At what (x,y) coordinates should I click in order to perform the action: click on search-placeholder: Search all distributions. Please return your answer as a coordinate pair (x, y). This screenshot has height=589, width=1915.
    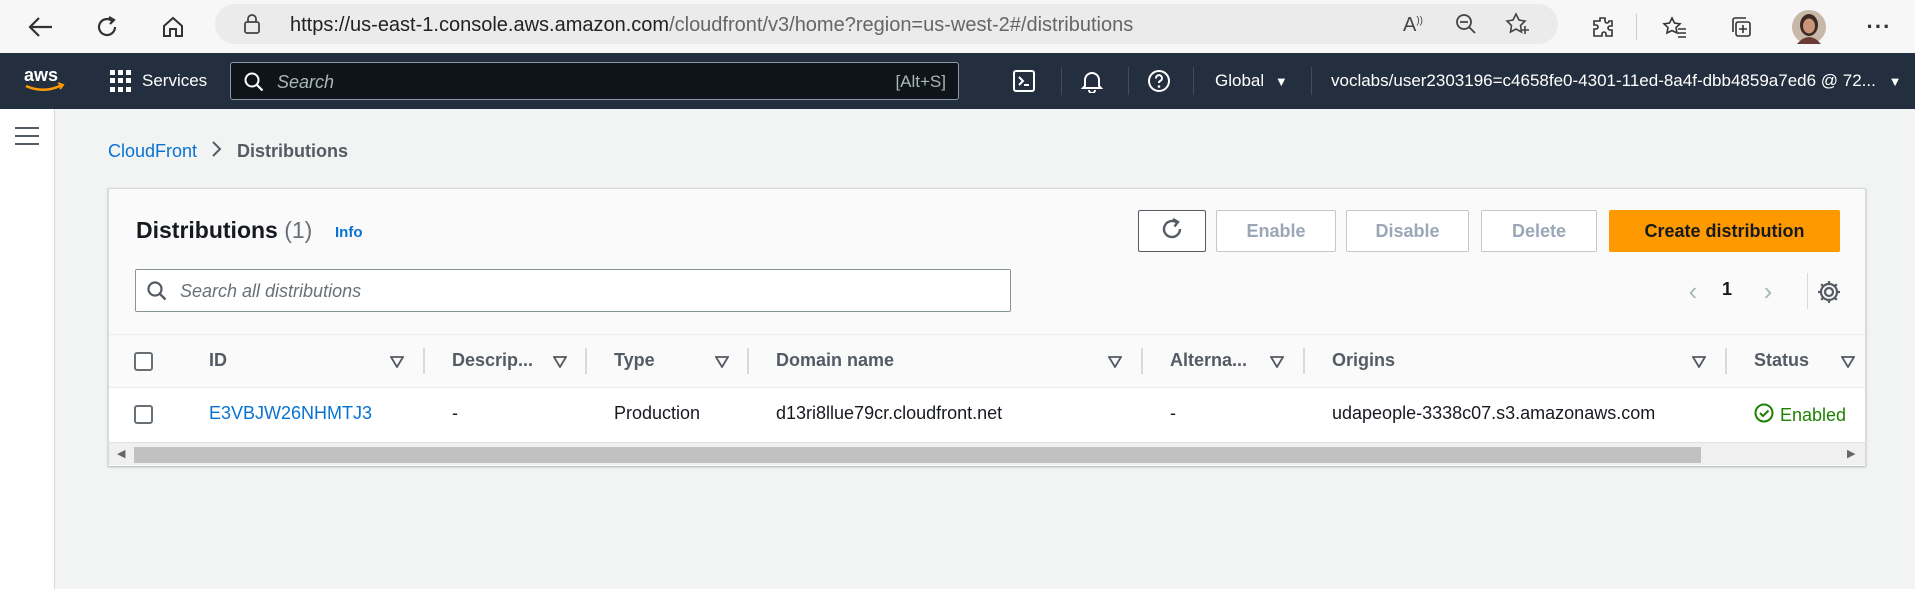
    Looking at the image, I should click on (271, 291).